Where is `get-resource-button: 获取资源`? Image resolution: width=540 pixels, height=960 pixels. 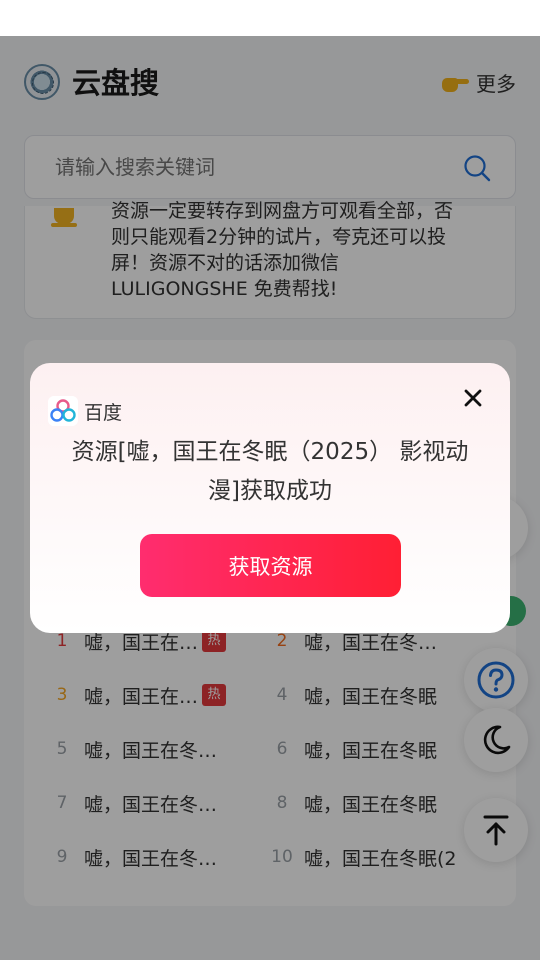 get-resource-button: 获取资源 is located at coordinates (270, 565).